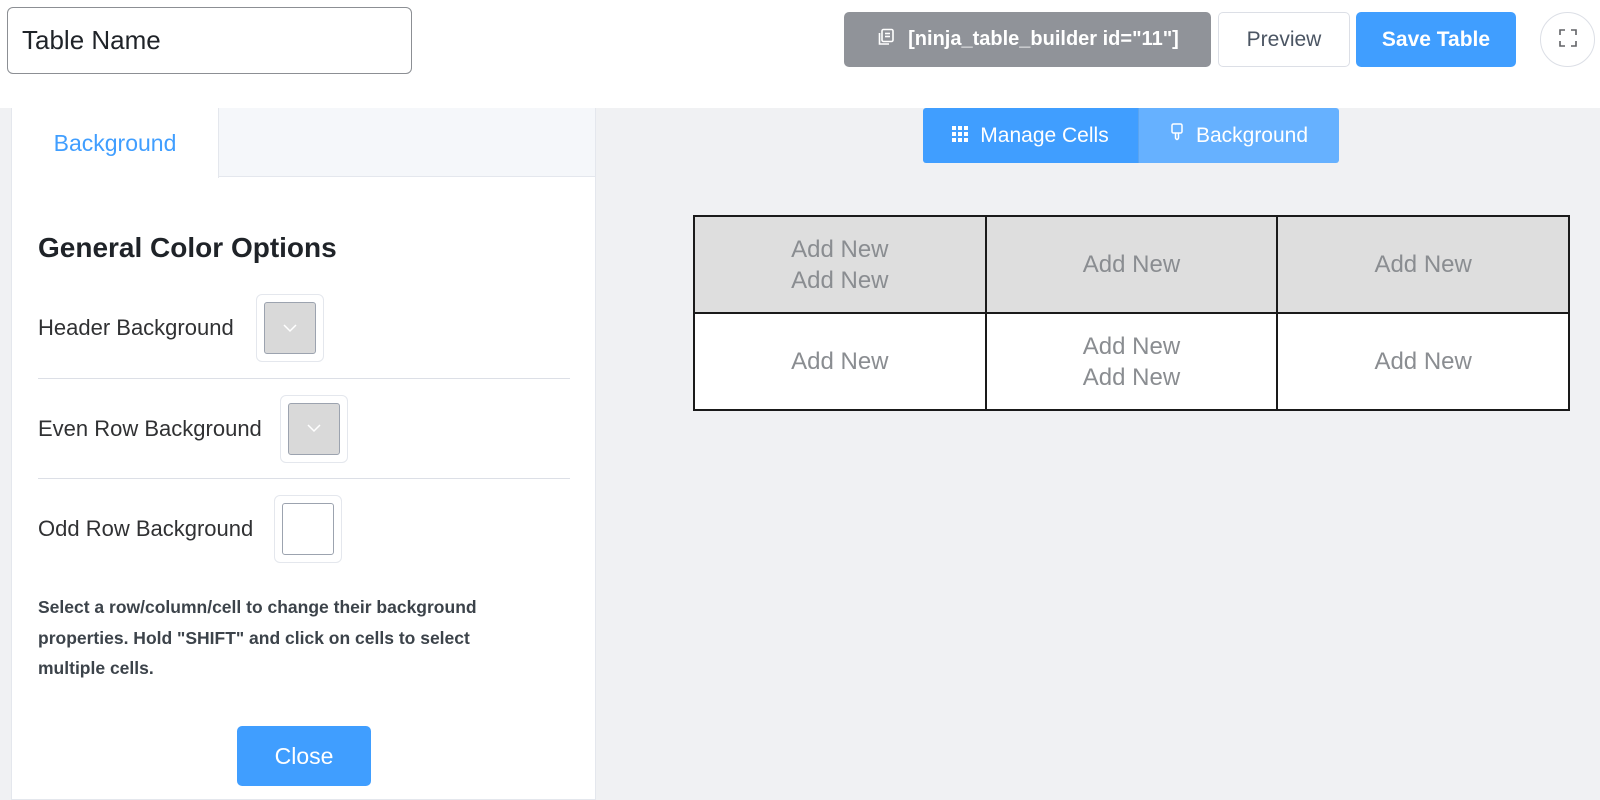 This screenshot has width=1600, height=800. I want to click on preview-button: Preview, so click(1284, 39).